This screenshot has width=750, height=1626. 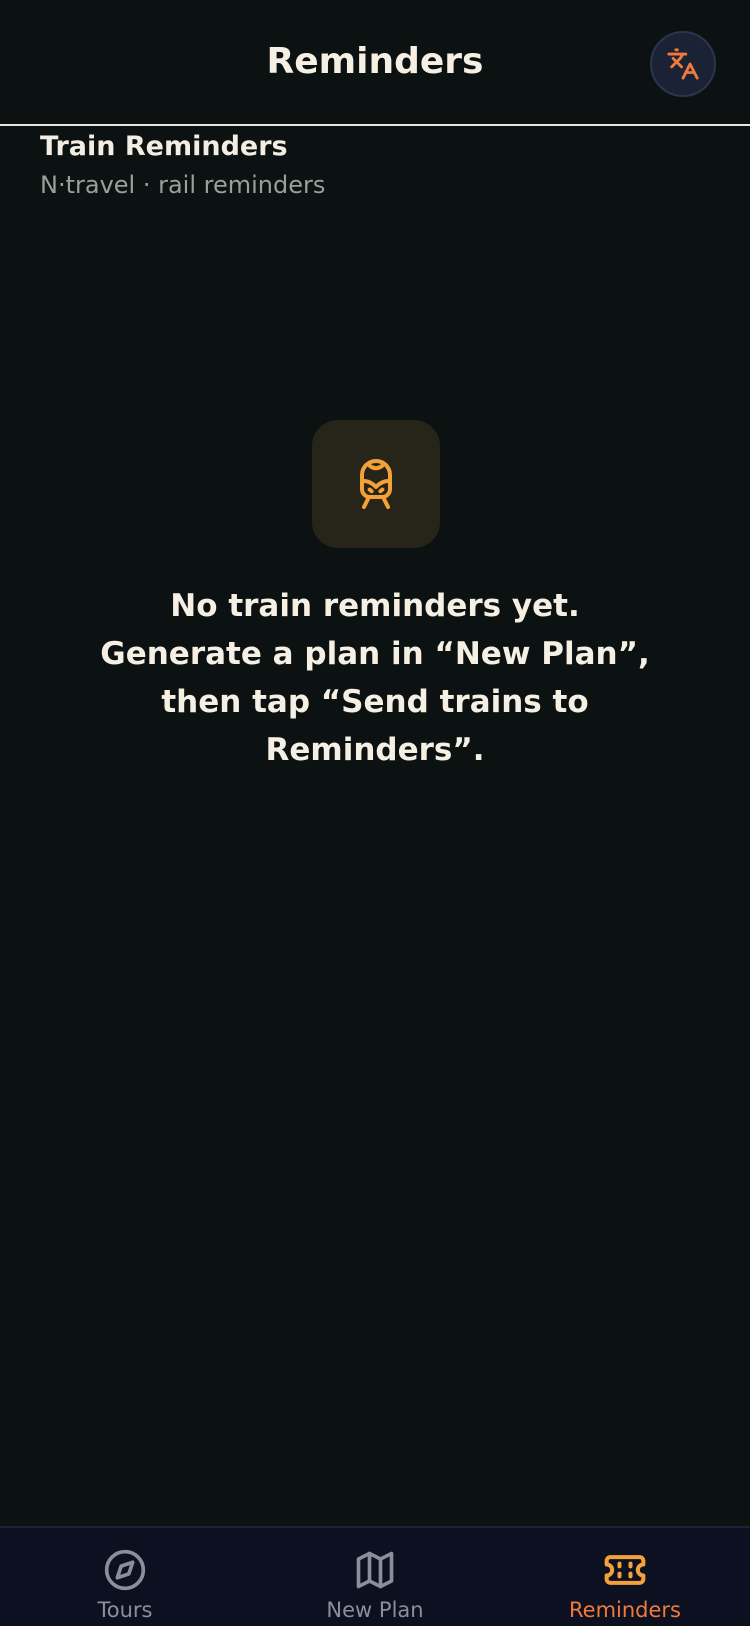 What do you see at coordinates (375, 1570) in the screenshot?
I see `map-icon` at bounding box center [375, 1570].